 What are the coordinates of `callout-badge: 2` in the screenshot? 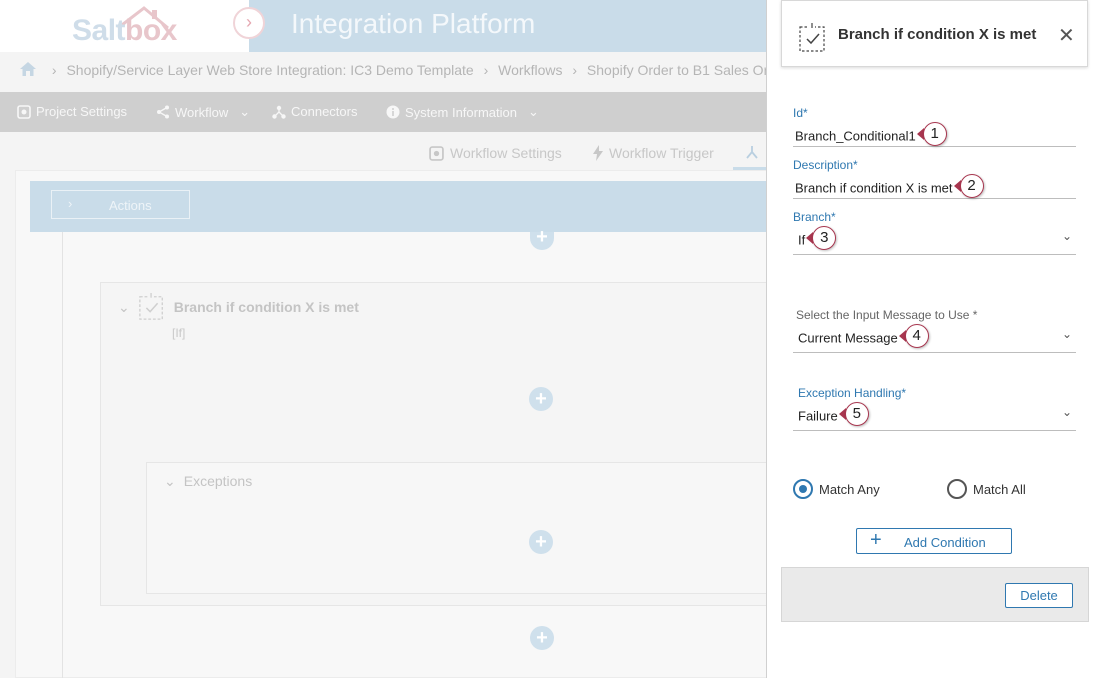 It's located at (968, 186).